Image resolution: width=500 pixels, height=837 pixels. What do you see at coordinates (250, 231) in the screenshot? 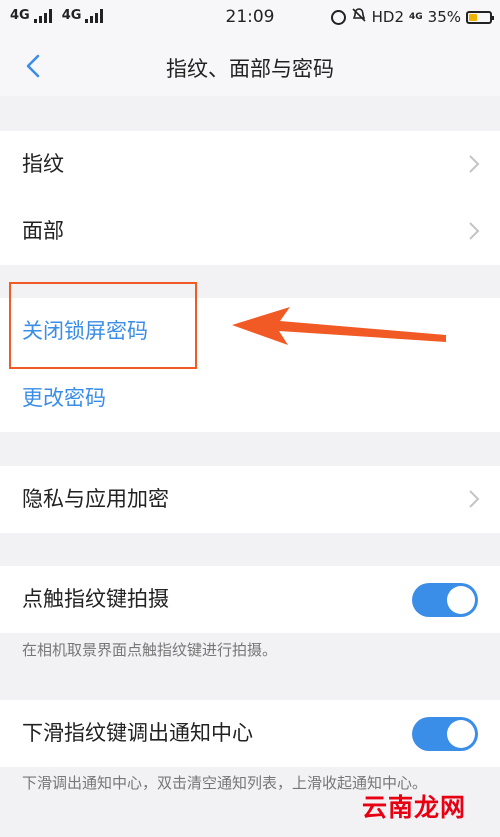
I see `list-item-face: 面部` at bounding box center [250, 231].